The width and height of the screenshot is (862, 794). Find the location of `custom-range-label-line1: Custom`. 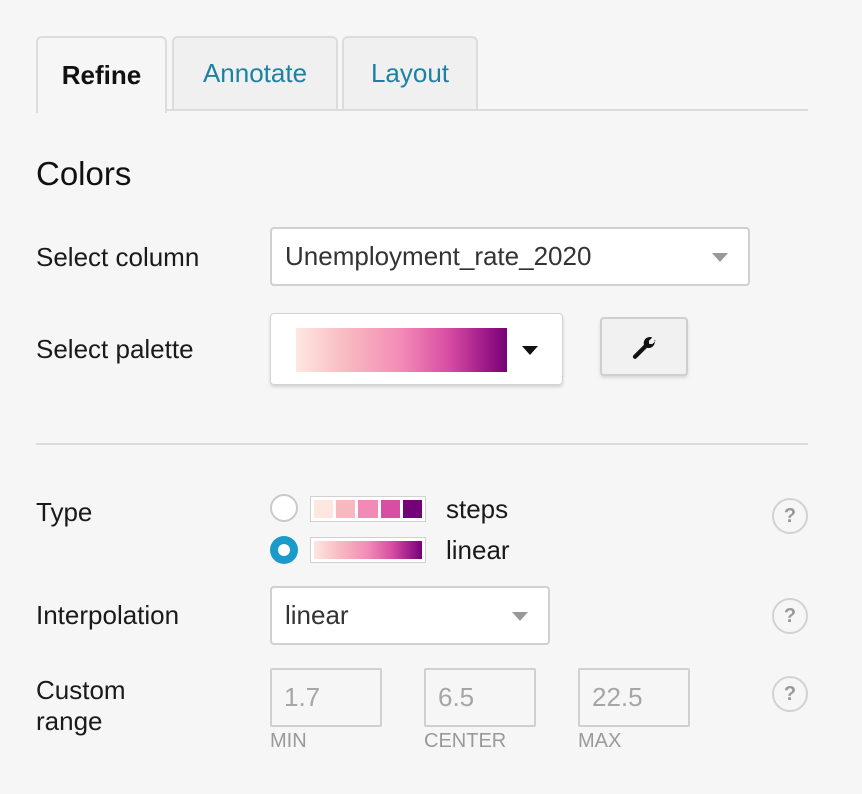

custom-range-label-line1: Custom is located at coordinates (81, 690).